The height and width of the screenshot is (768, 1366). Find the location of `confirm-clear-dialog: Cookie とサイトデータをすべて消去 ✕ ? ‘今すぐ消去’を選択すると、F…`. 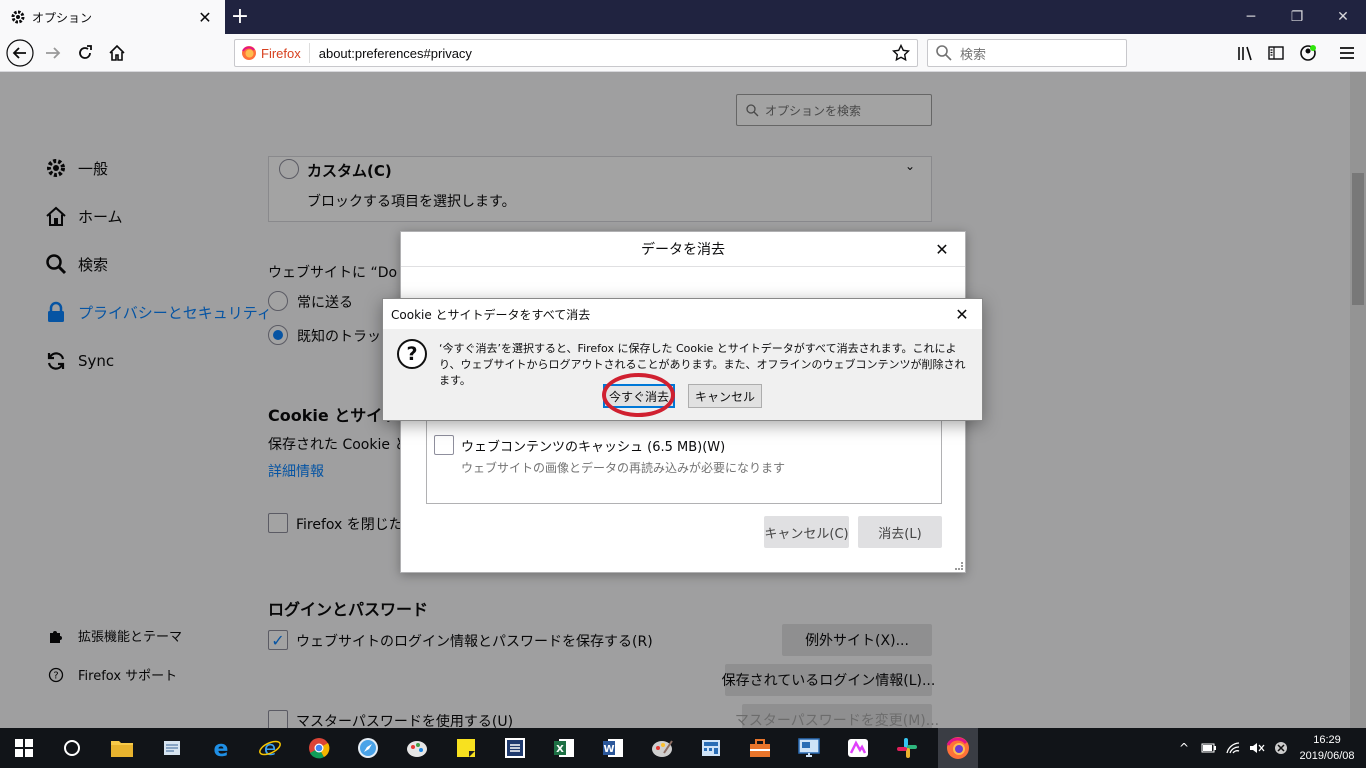

confirm-clear-dialog: Cookie とサイトデータをすべて消去 ✕ ? ‘今すぐ消去’を選択すると、F… is located at coordinates (682, 359).